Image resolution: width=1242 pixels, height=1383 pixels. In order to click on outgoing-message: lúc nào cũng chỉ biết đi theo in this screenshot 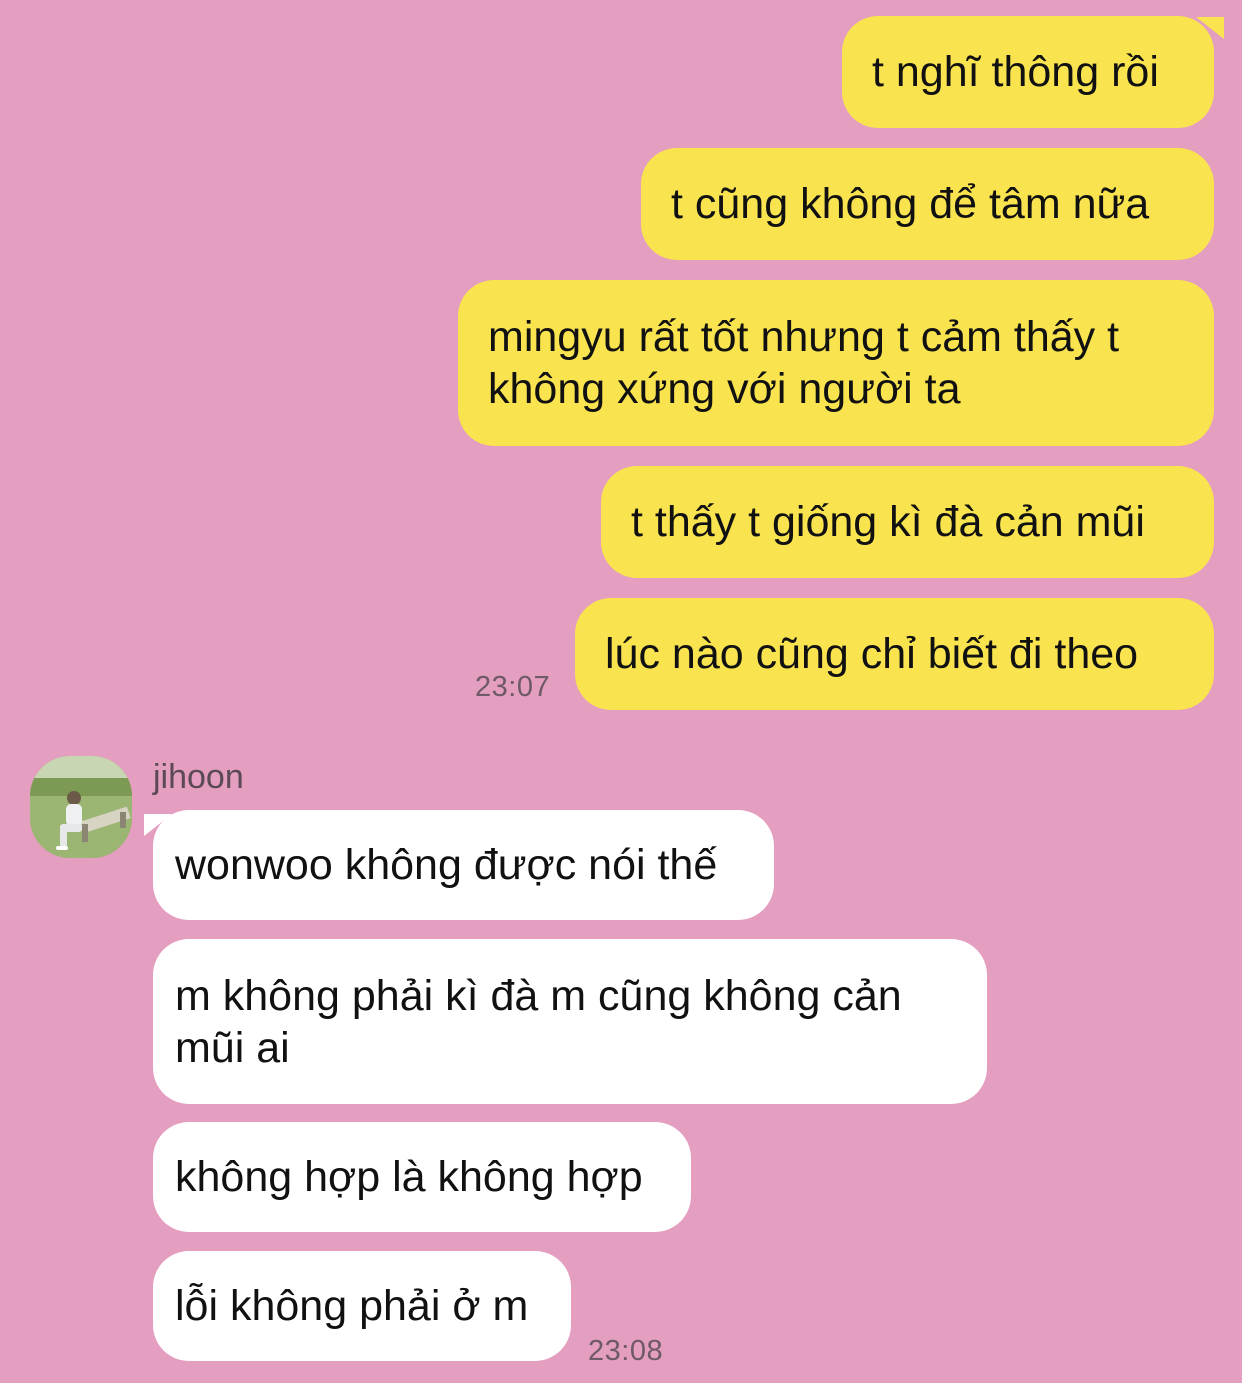, I will do `click(894, 654)`.